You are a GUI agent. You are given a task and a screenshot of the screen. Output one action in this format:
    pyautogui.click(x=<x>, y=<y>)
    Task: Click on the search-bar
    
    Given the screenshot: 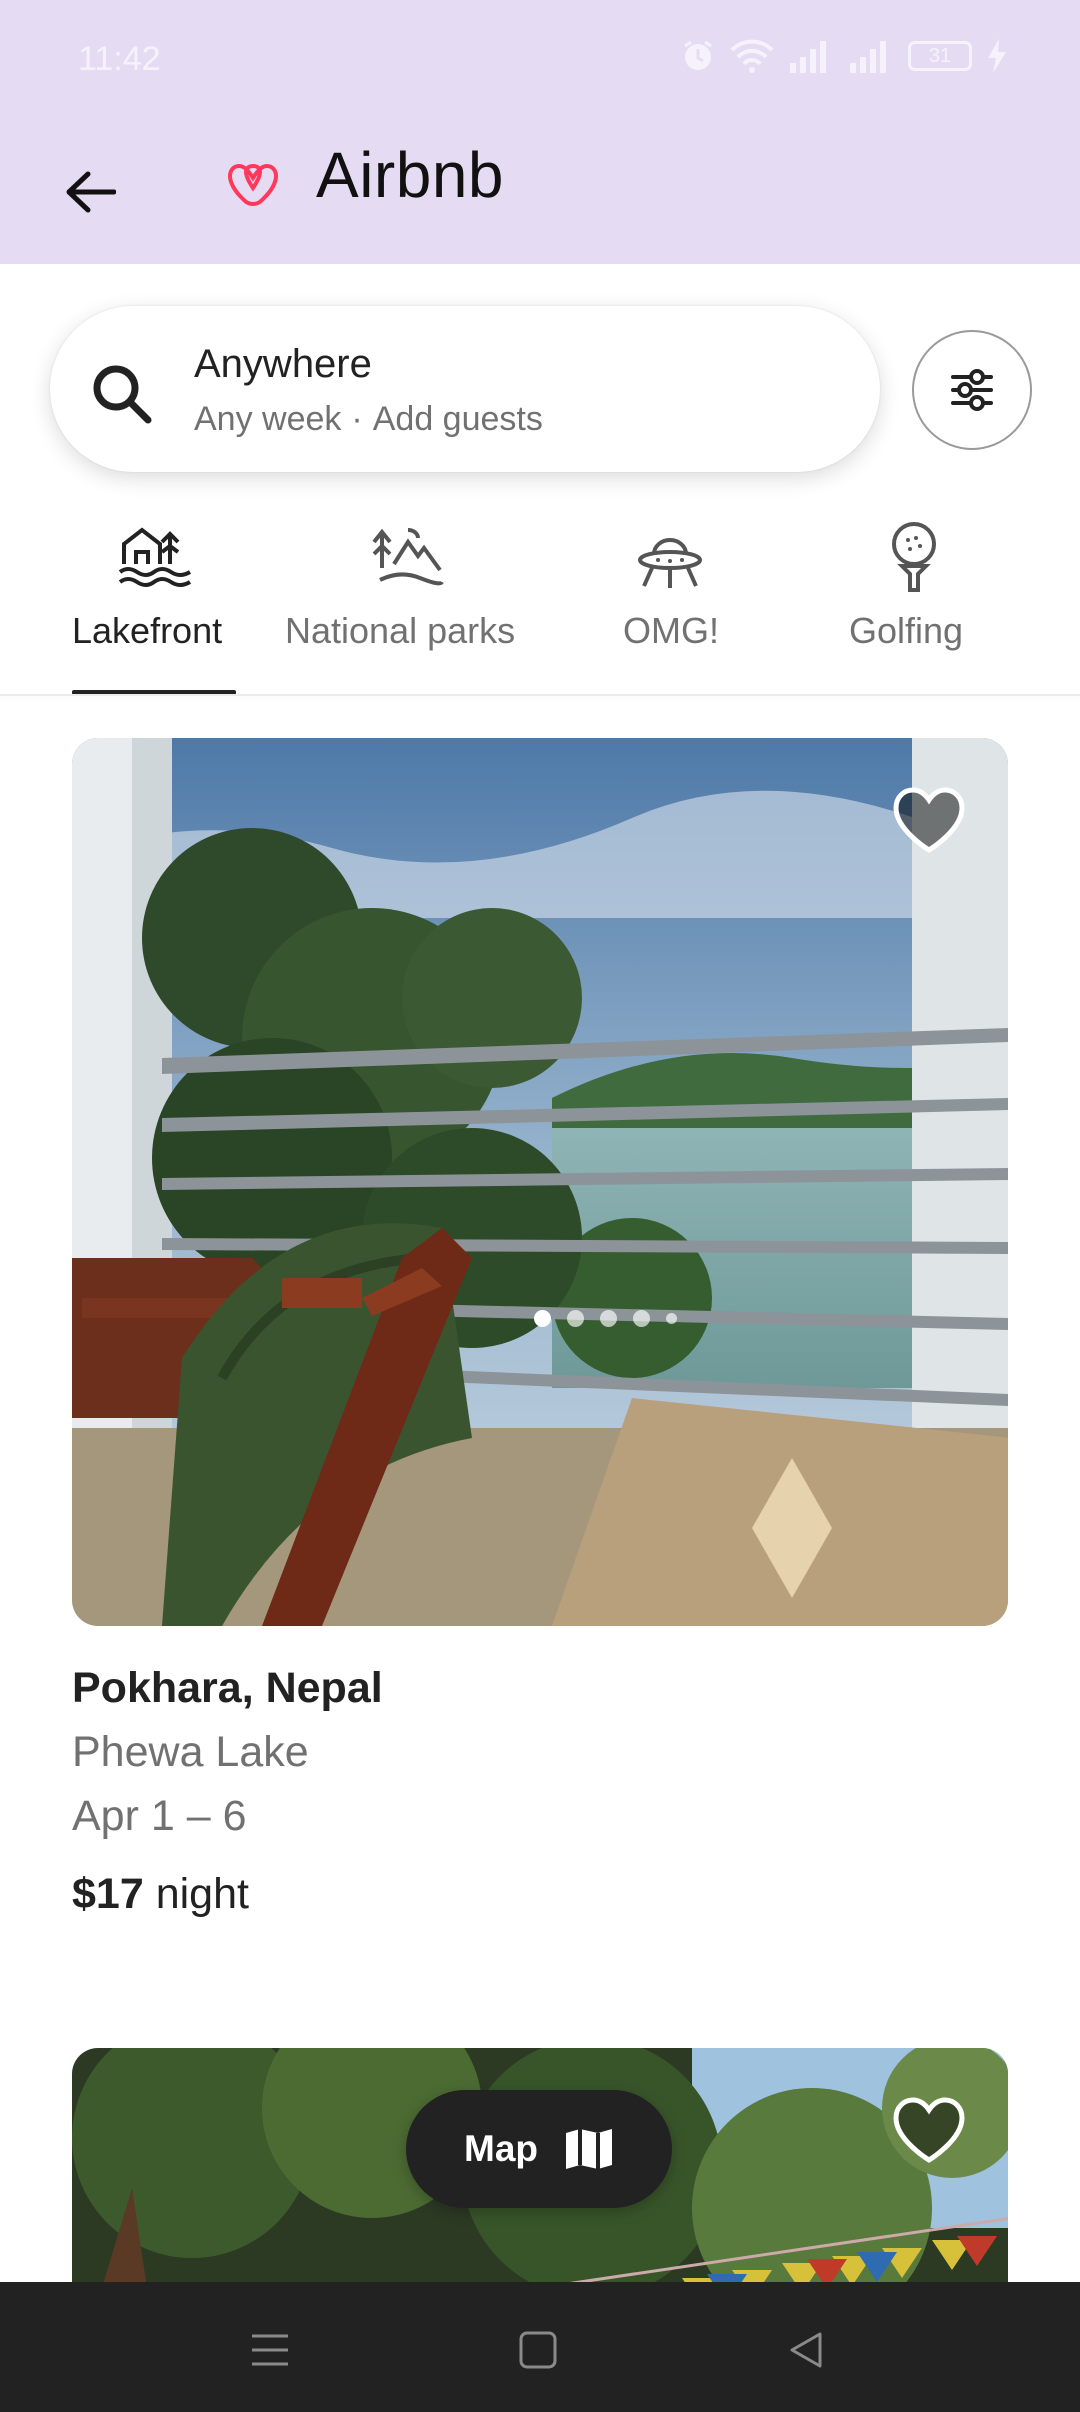 What is the action you would take?
    pyautogui.click(x=465, y=389)
    